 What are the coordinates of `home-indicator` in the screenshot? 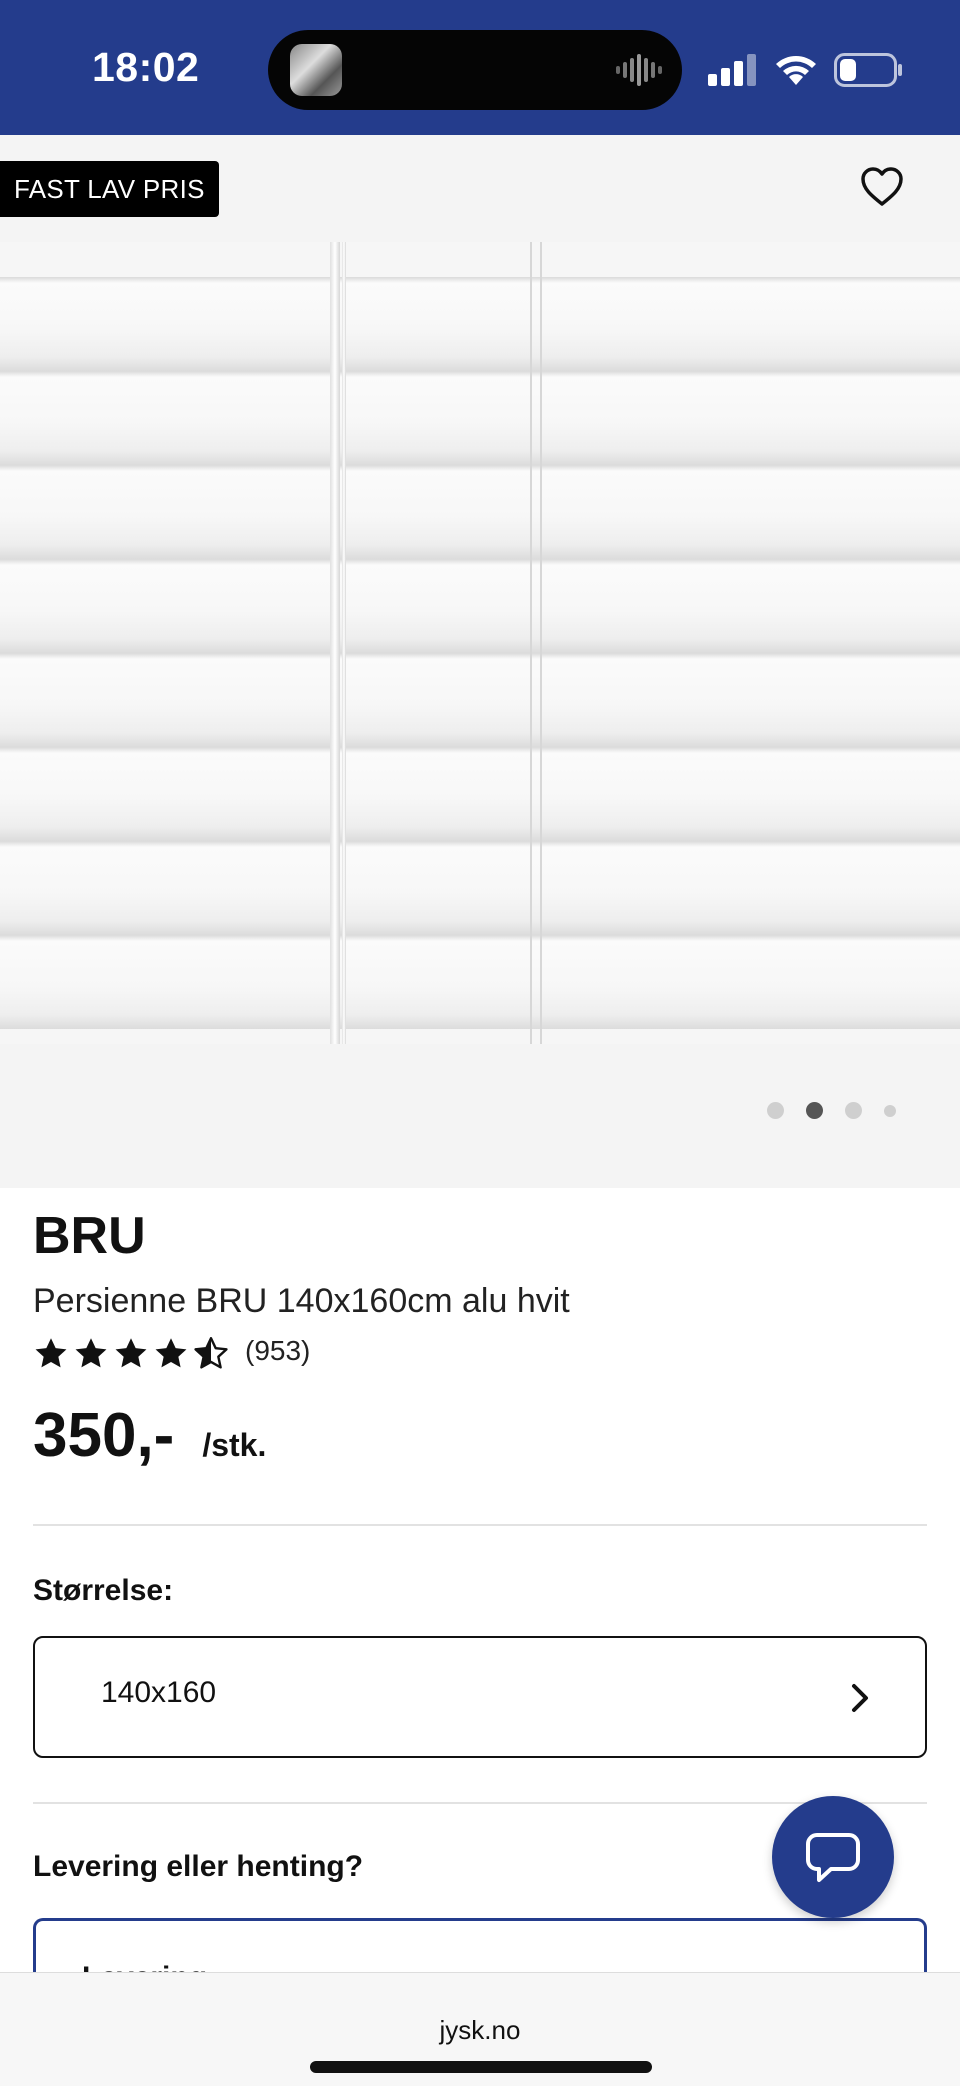 It's located at (481, 2067).